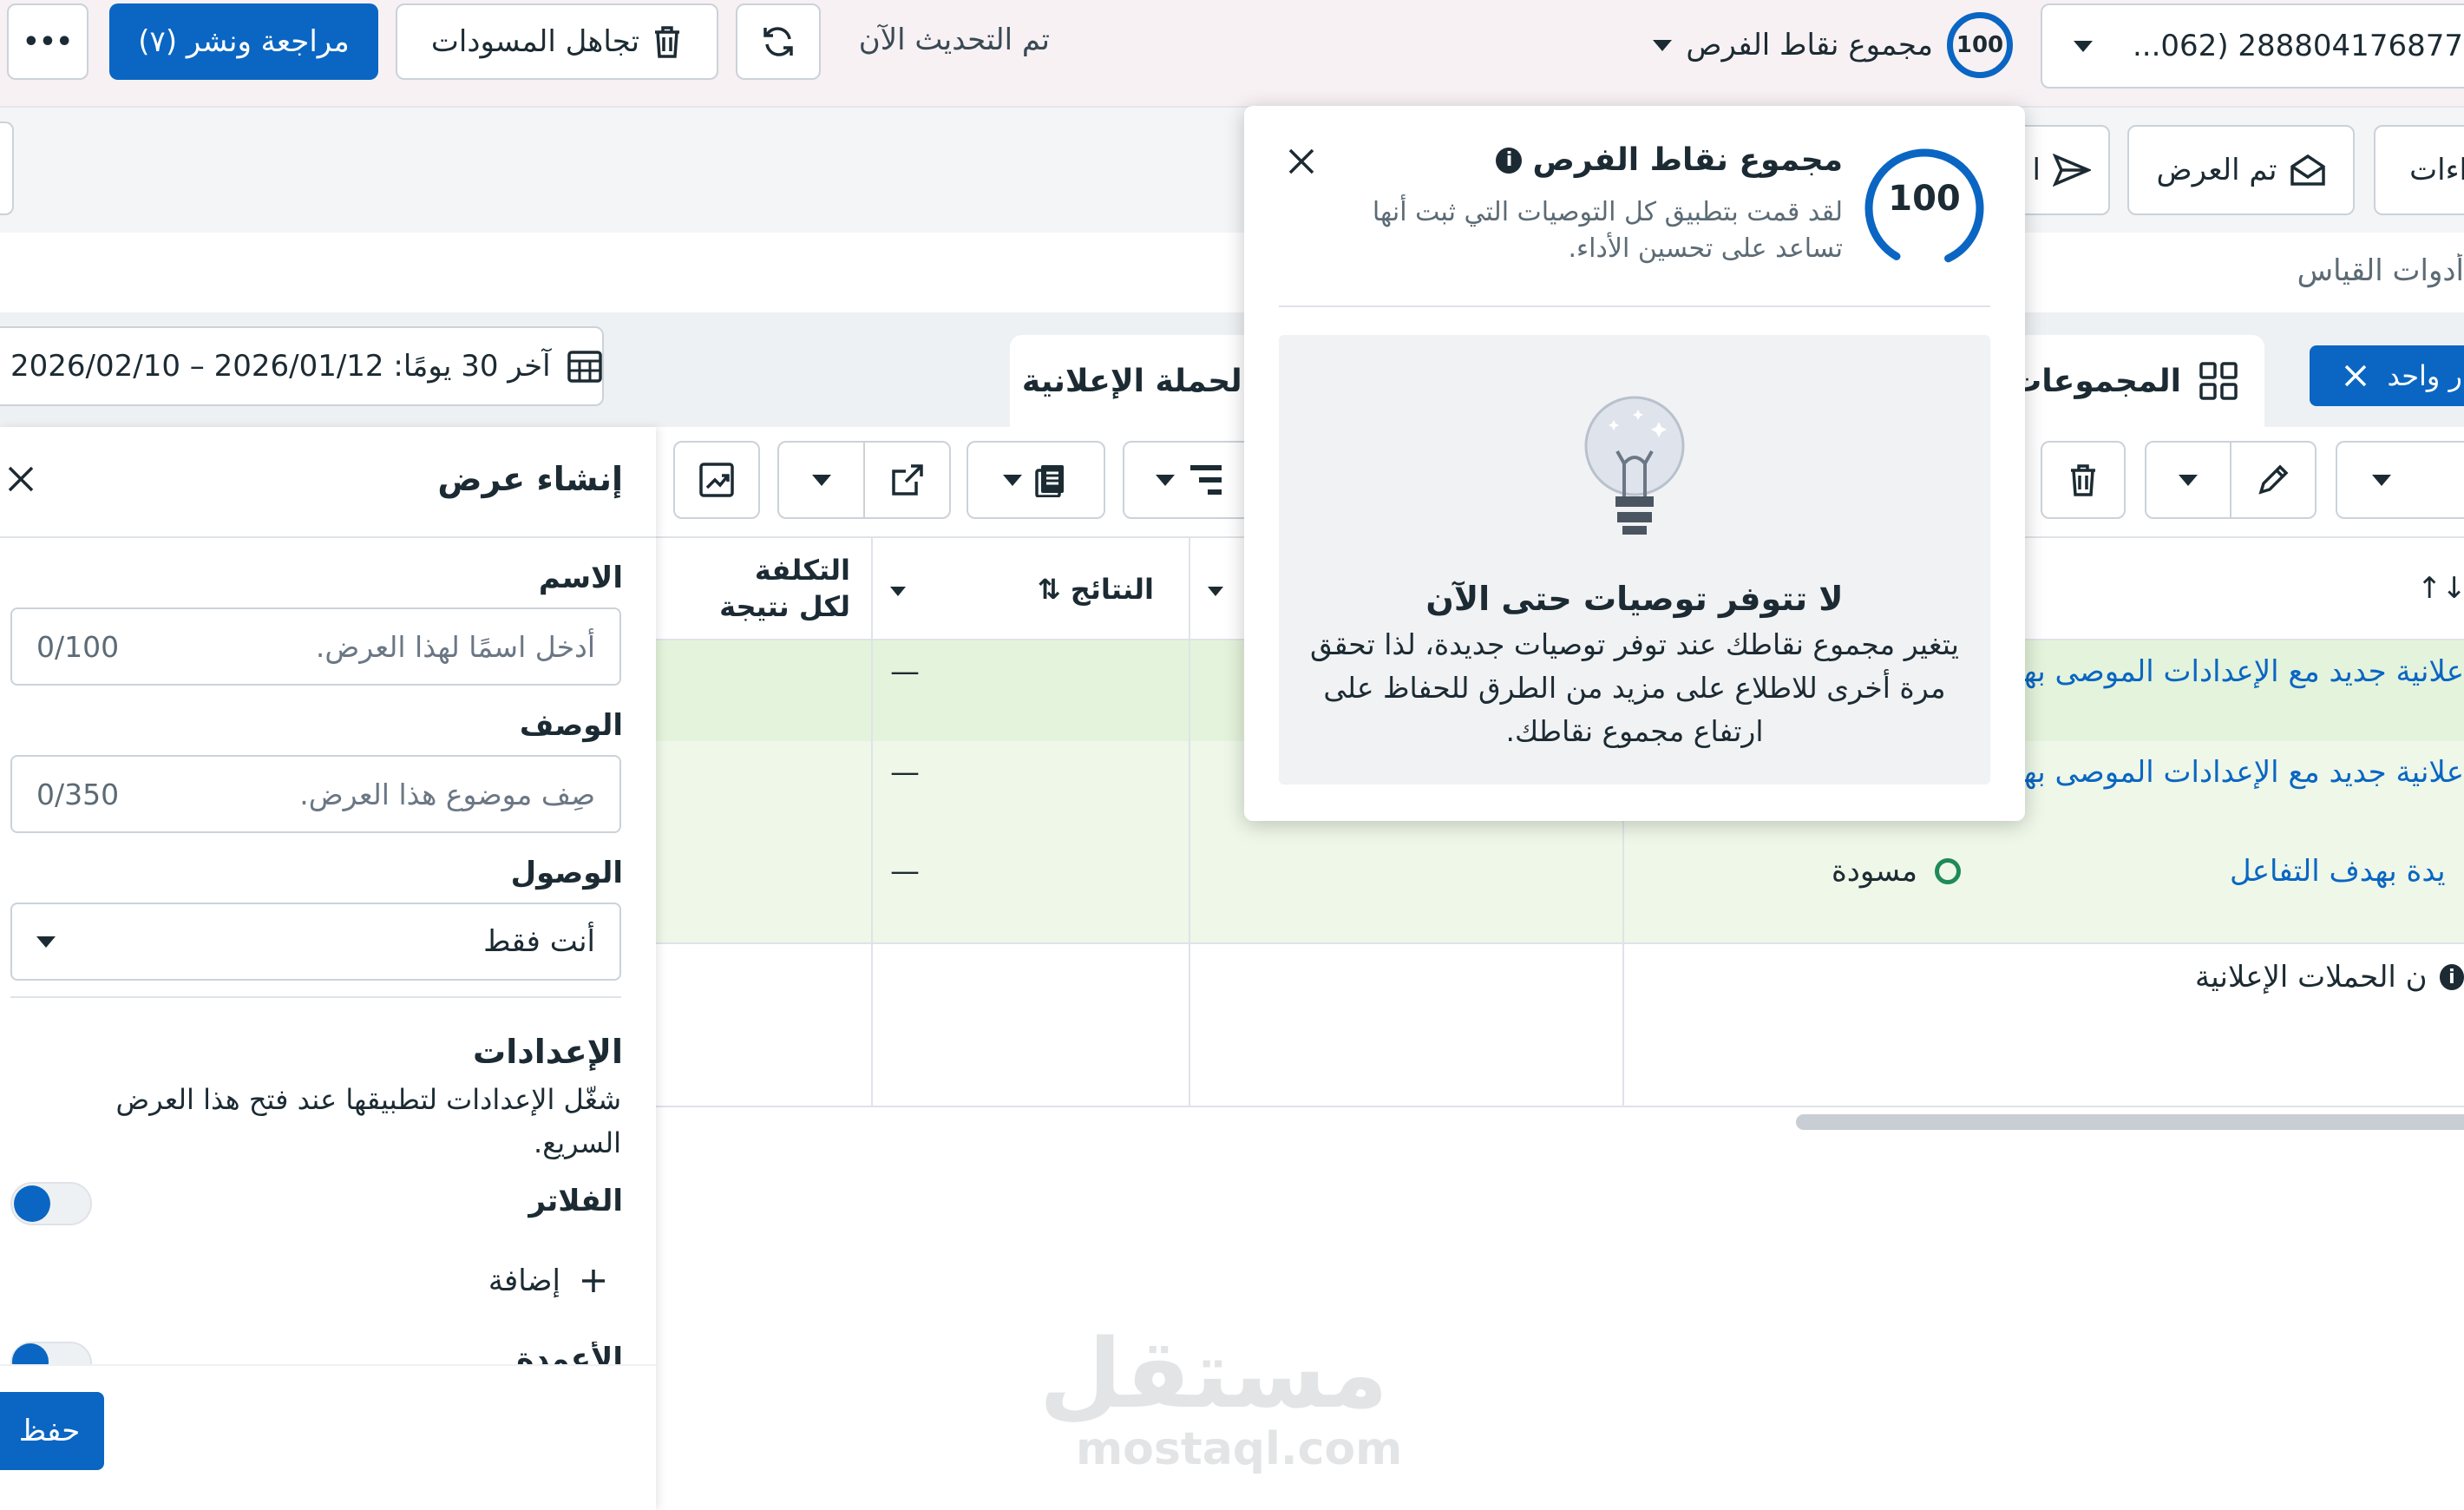 The height and width of the screenshot is (1510, 2464). What do you see at coordinates (78, 794) in the screenshot?
I see `description-char-count: 0/350` at bounding box center [78, 794].